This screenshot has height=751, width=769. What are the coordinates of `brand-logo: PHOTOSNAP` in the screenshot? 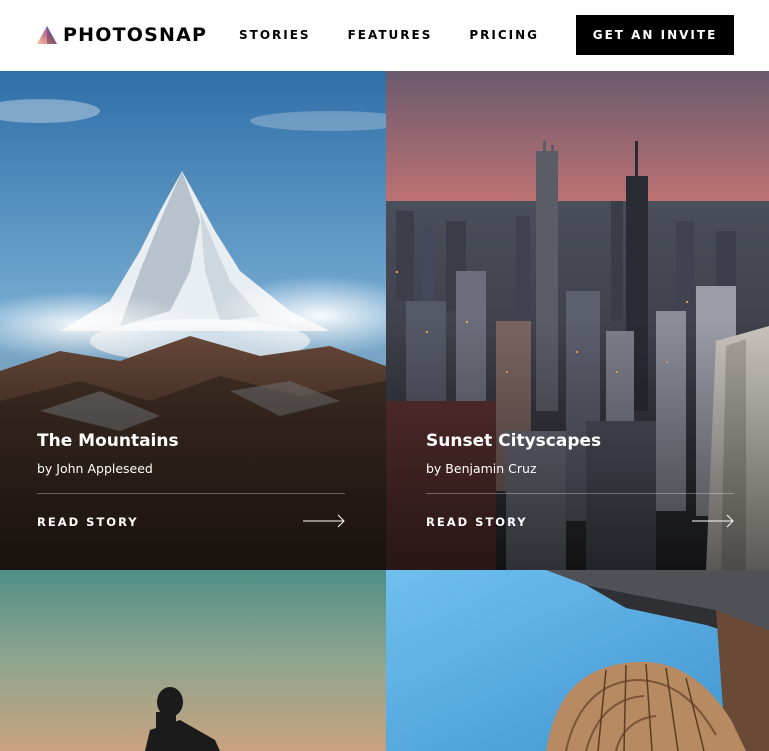 It's located at (122, 35).